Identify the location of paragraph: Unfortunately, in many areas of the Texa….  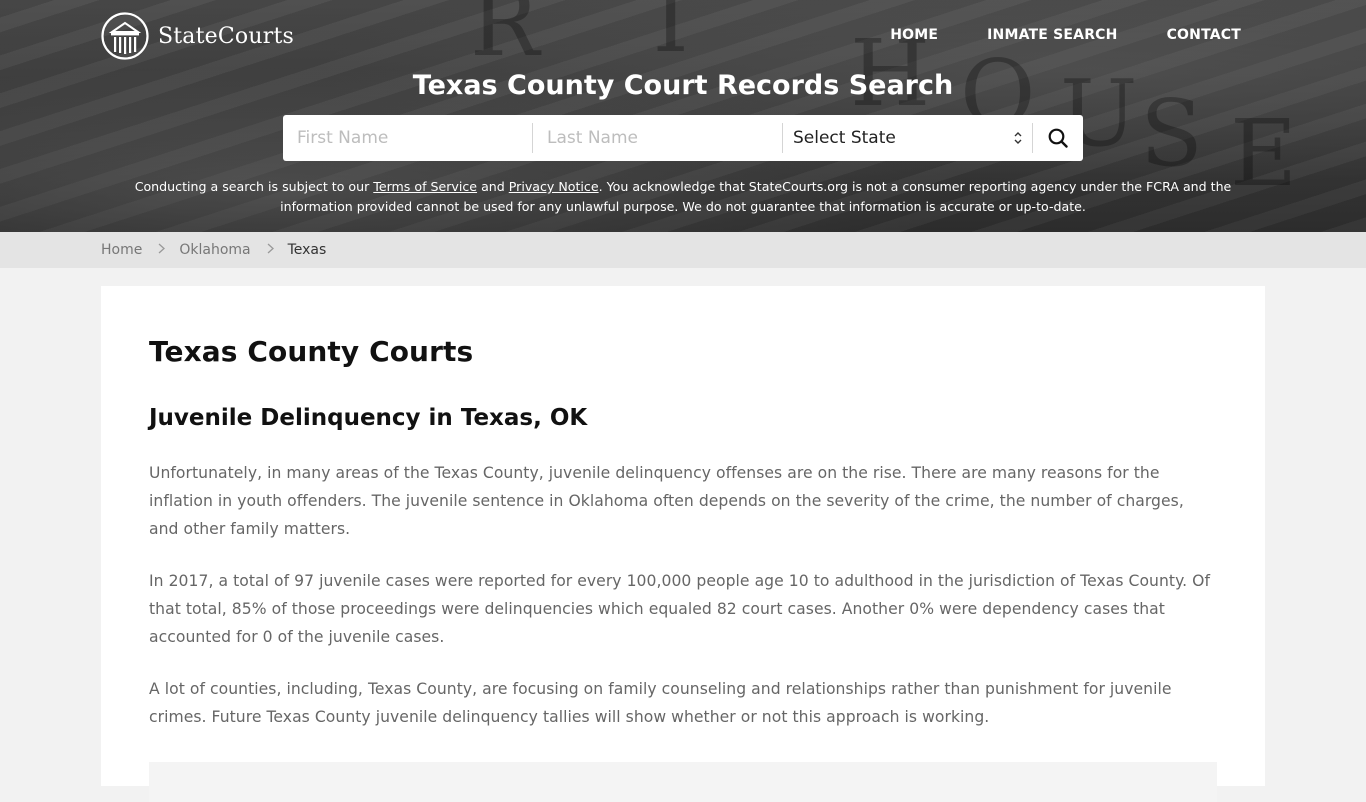
(666, 501).